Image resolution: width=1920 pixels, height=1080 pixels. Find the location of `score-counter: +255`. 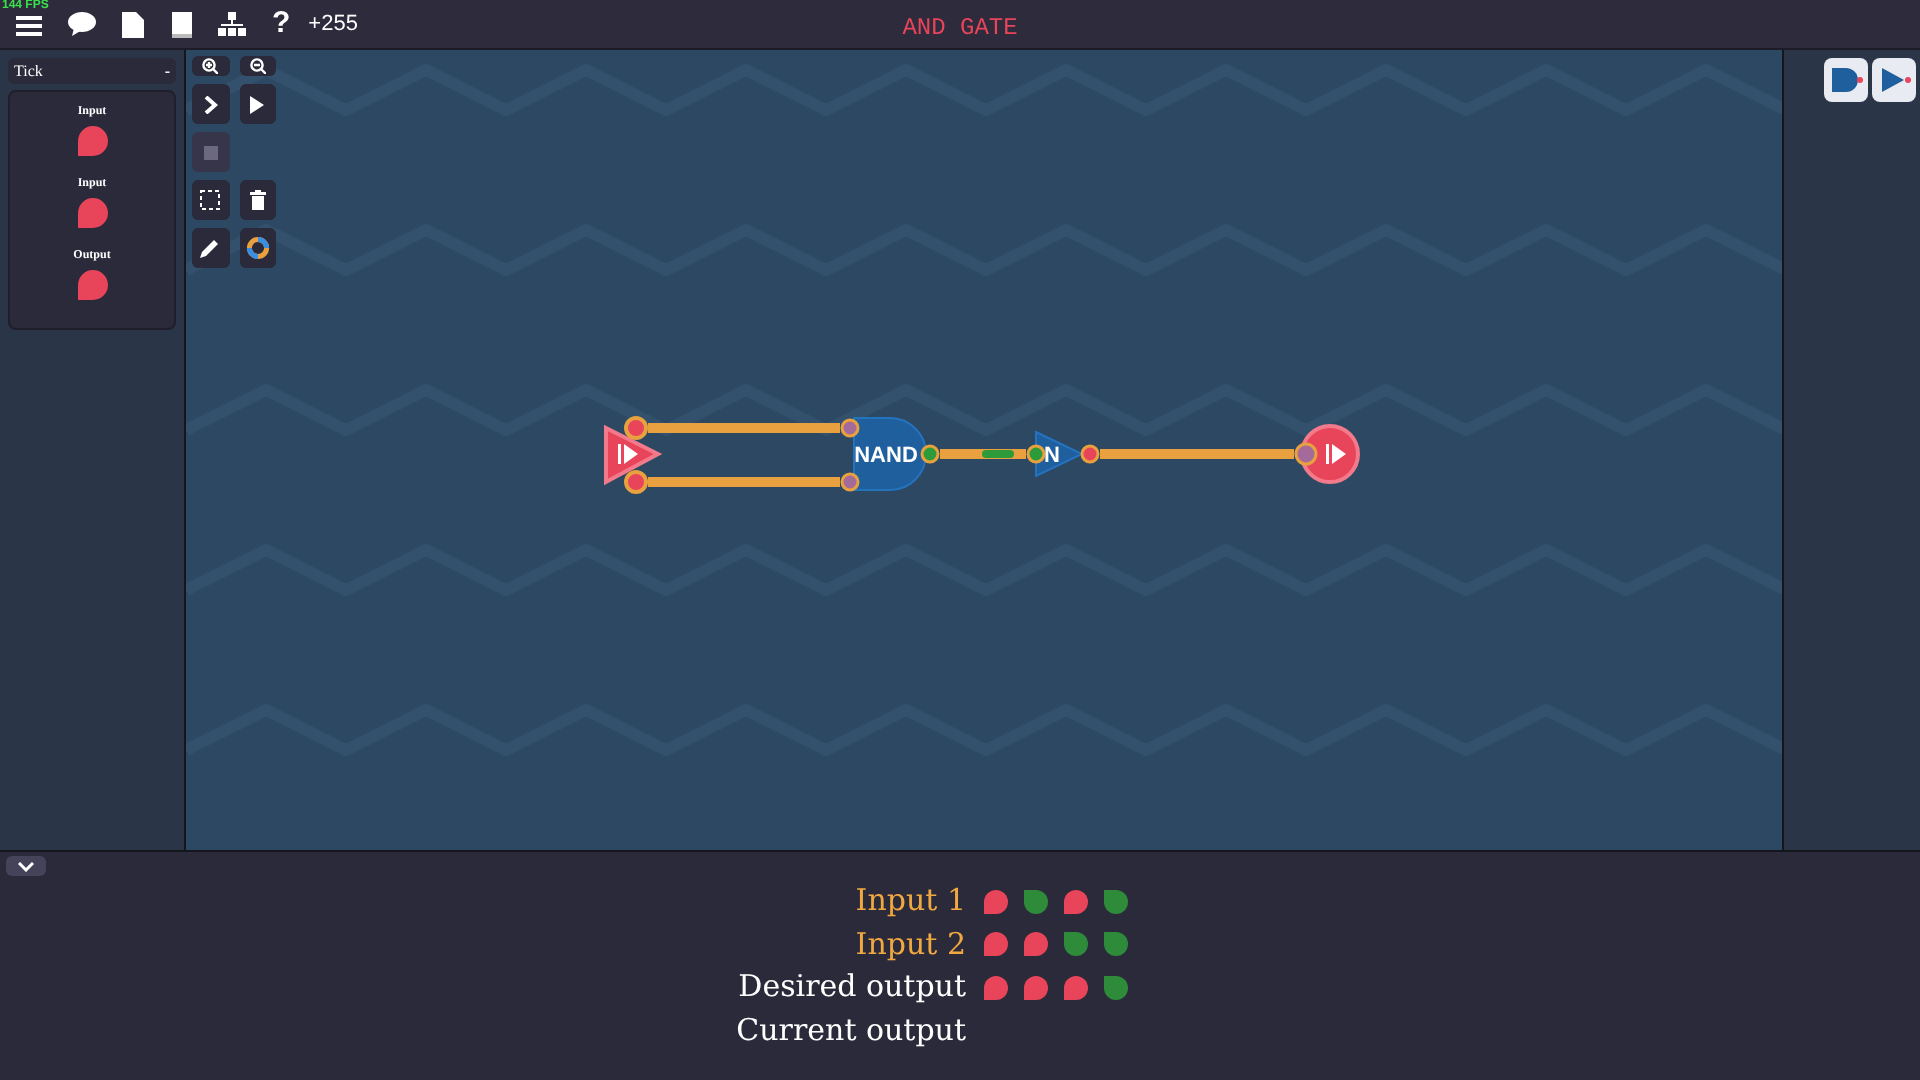

score-counter: +255 is located at coordinates (333, 24).